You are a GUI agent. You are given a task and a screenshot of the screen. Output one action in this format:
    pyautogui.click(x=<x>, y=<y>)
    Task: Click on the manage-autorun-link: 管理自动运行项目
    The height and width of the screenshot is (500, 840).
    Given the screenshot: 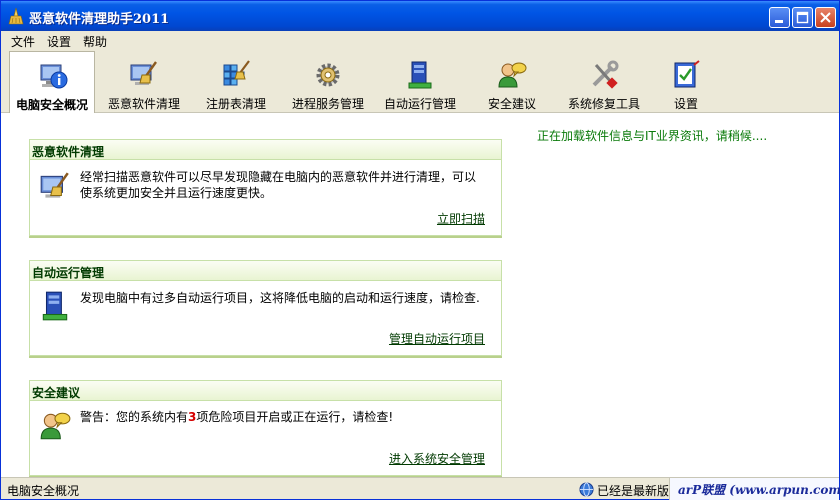 What is the action you would take?
    pyautogui.click(x=437, y=338)
    